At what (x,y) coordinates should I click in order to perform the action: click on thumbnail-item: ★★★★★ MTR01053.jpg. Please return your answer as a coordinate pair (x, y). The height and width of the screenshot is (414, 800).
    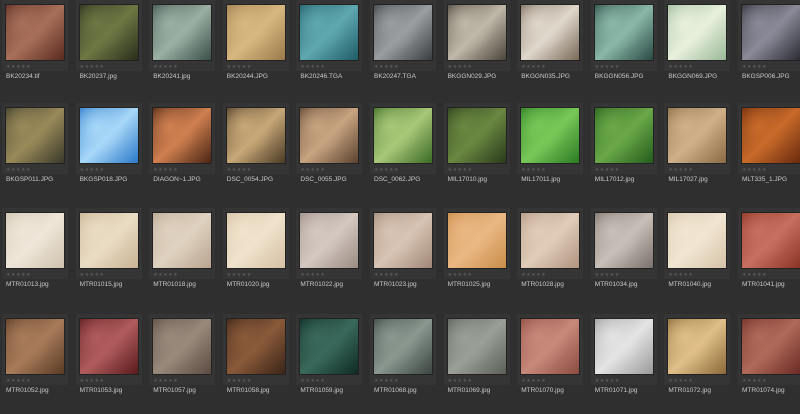
    Looking at the image, I should click on (108, 364).